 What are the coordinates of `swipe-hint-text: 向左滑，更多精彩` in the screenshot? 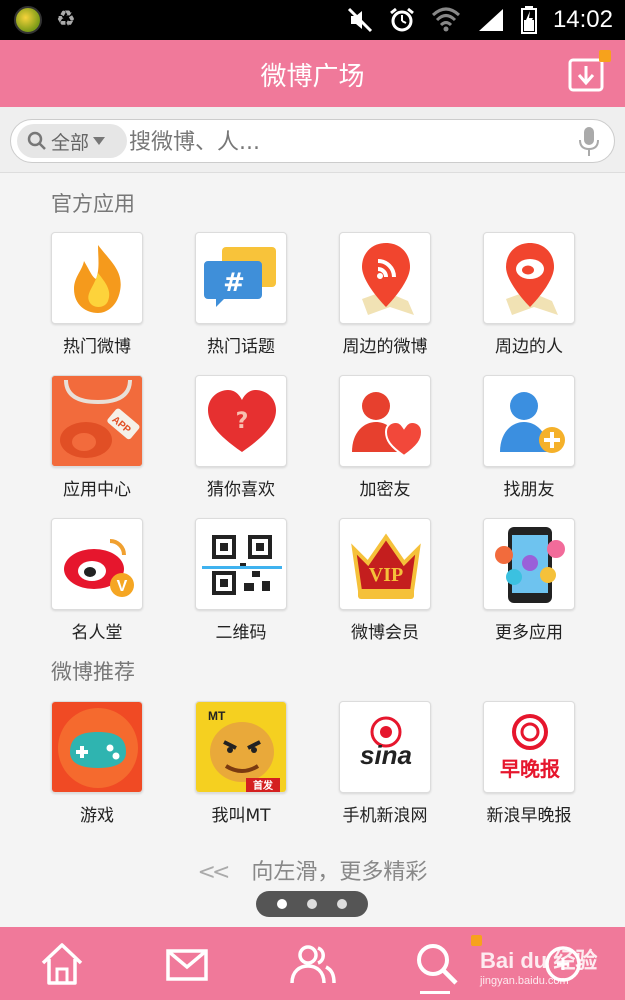 It's located at (339, 872).